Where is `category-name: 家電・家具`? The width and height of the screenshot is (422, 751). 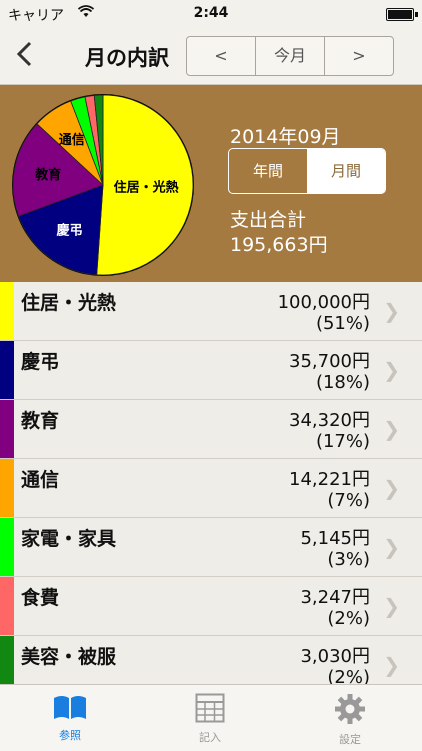 category-name: 家電・家具 is located at coordinates (69, 539).